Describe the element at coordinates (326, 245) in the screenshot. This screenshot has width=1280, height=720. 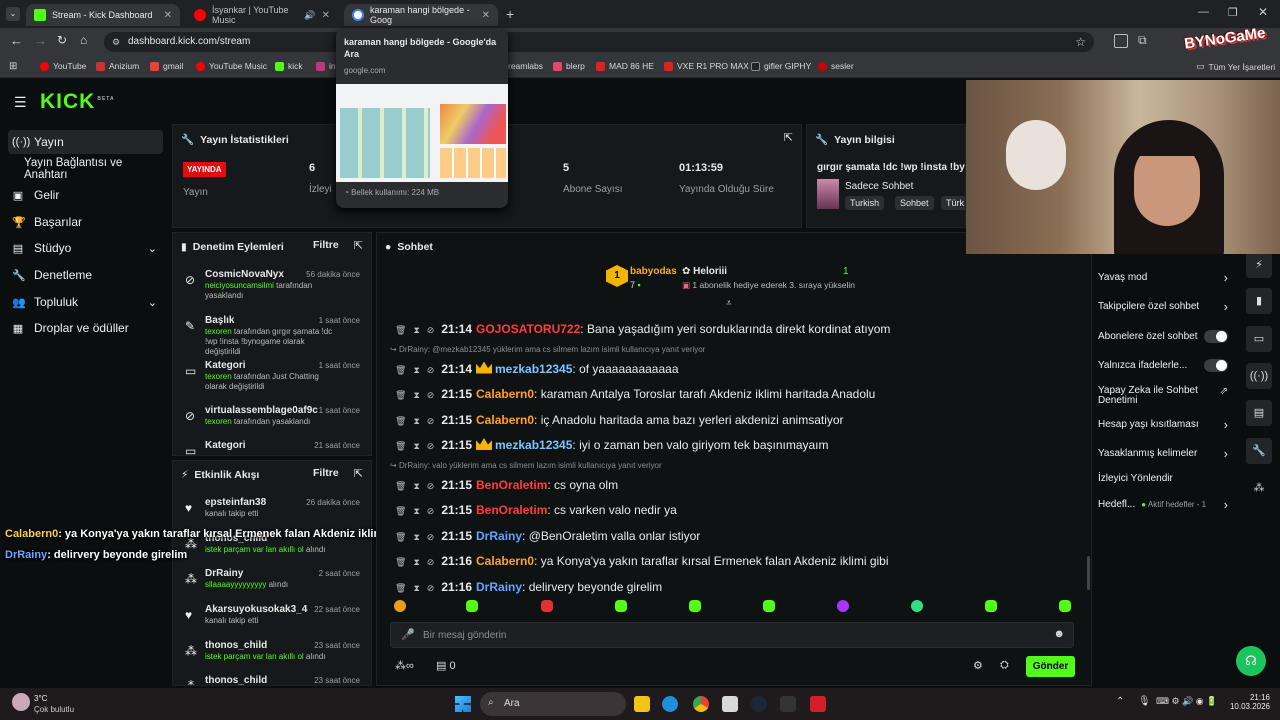
I see `mod-filter-button: Filtre` at that location.